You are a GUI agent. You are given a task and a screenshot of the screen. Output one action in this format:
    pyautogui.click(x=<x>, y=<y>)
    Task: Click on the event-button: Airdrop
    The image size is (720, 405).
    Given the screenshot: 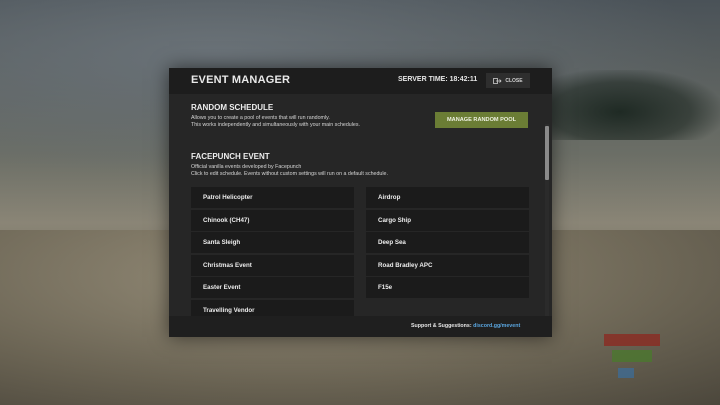 What is the action you would take?
    pyautogui.click(x=447, y=197)
    